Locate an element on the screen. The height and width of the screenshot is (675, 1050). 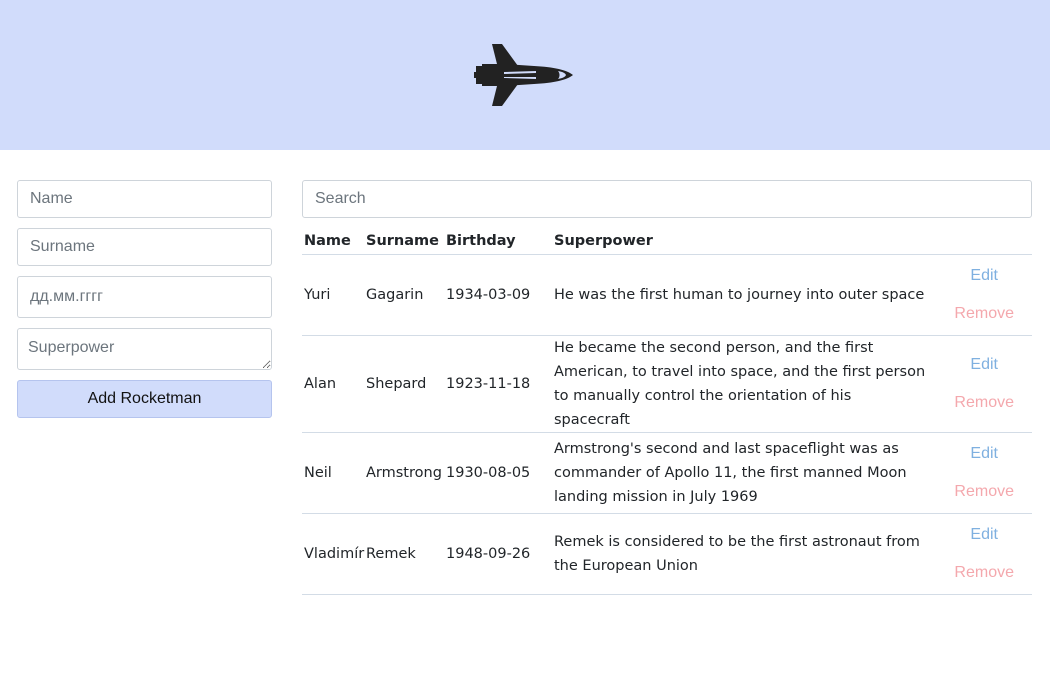
table-header-row: Name Surname Birthday Superpower is located at coordinates (667, 242).